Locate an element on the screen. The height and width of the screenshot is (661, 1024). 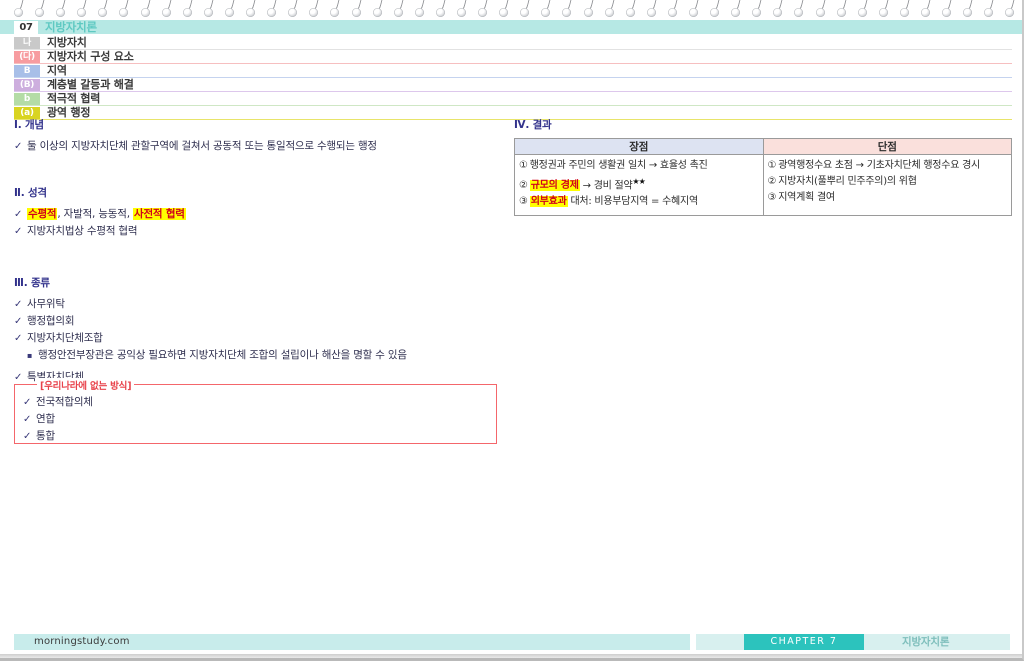
not-in-korea-box-body: ✓ 전국적합의체 ✓ 연합 ✓ 통합 is located at coordinates (255, 415).